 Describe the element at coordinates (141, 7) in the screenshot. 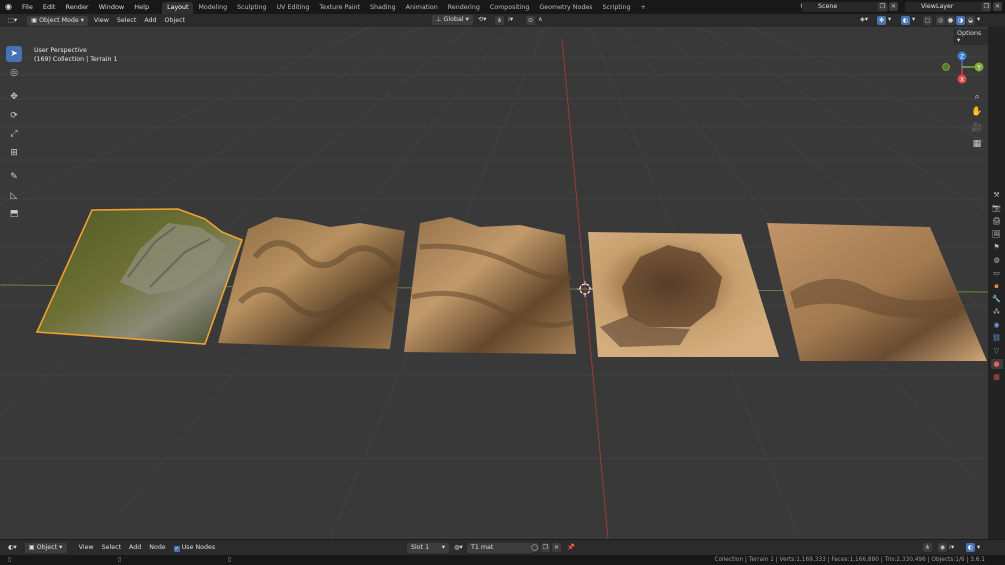

I see `menu-help: Help` at that location.